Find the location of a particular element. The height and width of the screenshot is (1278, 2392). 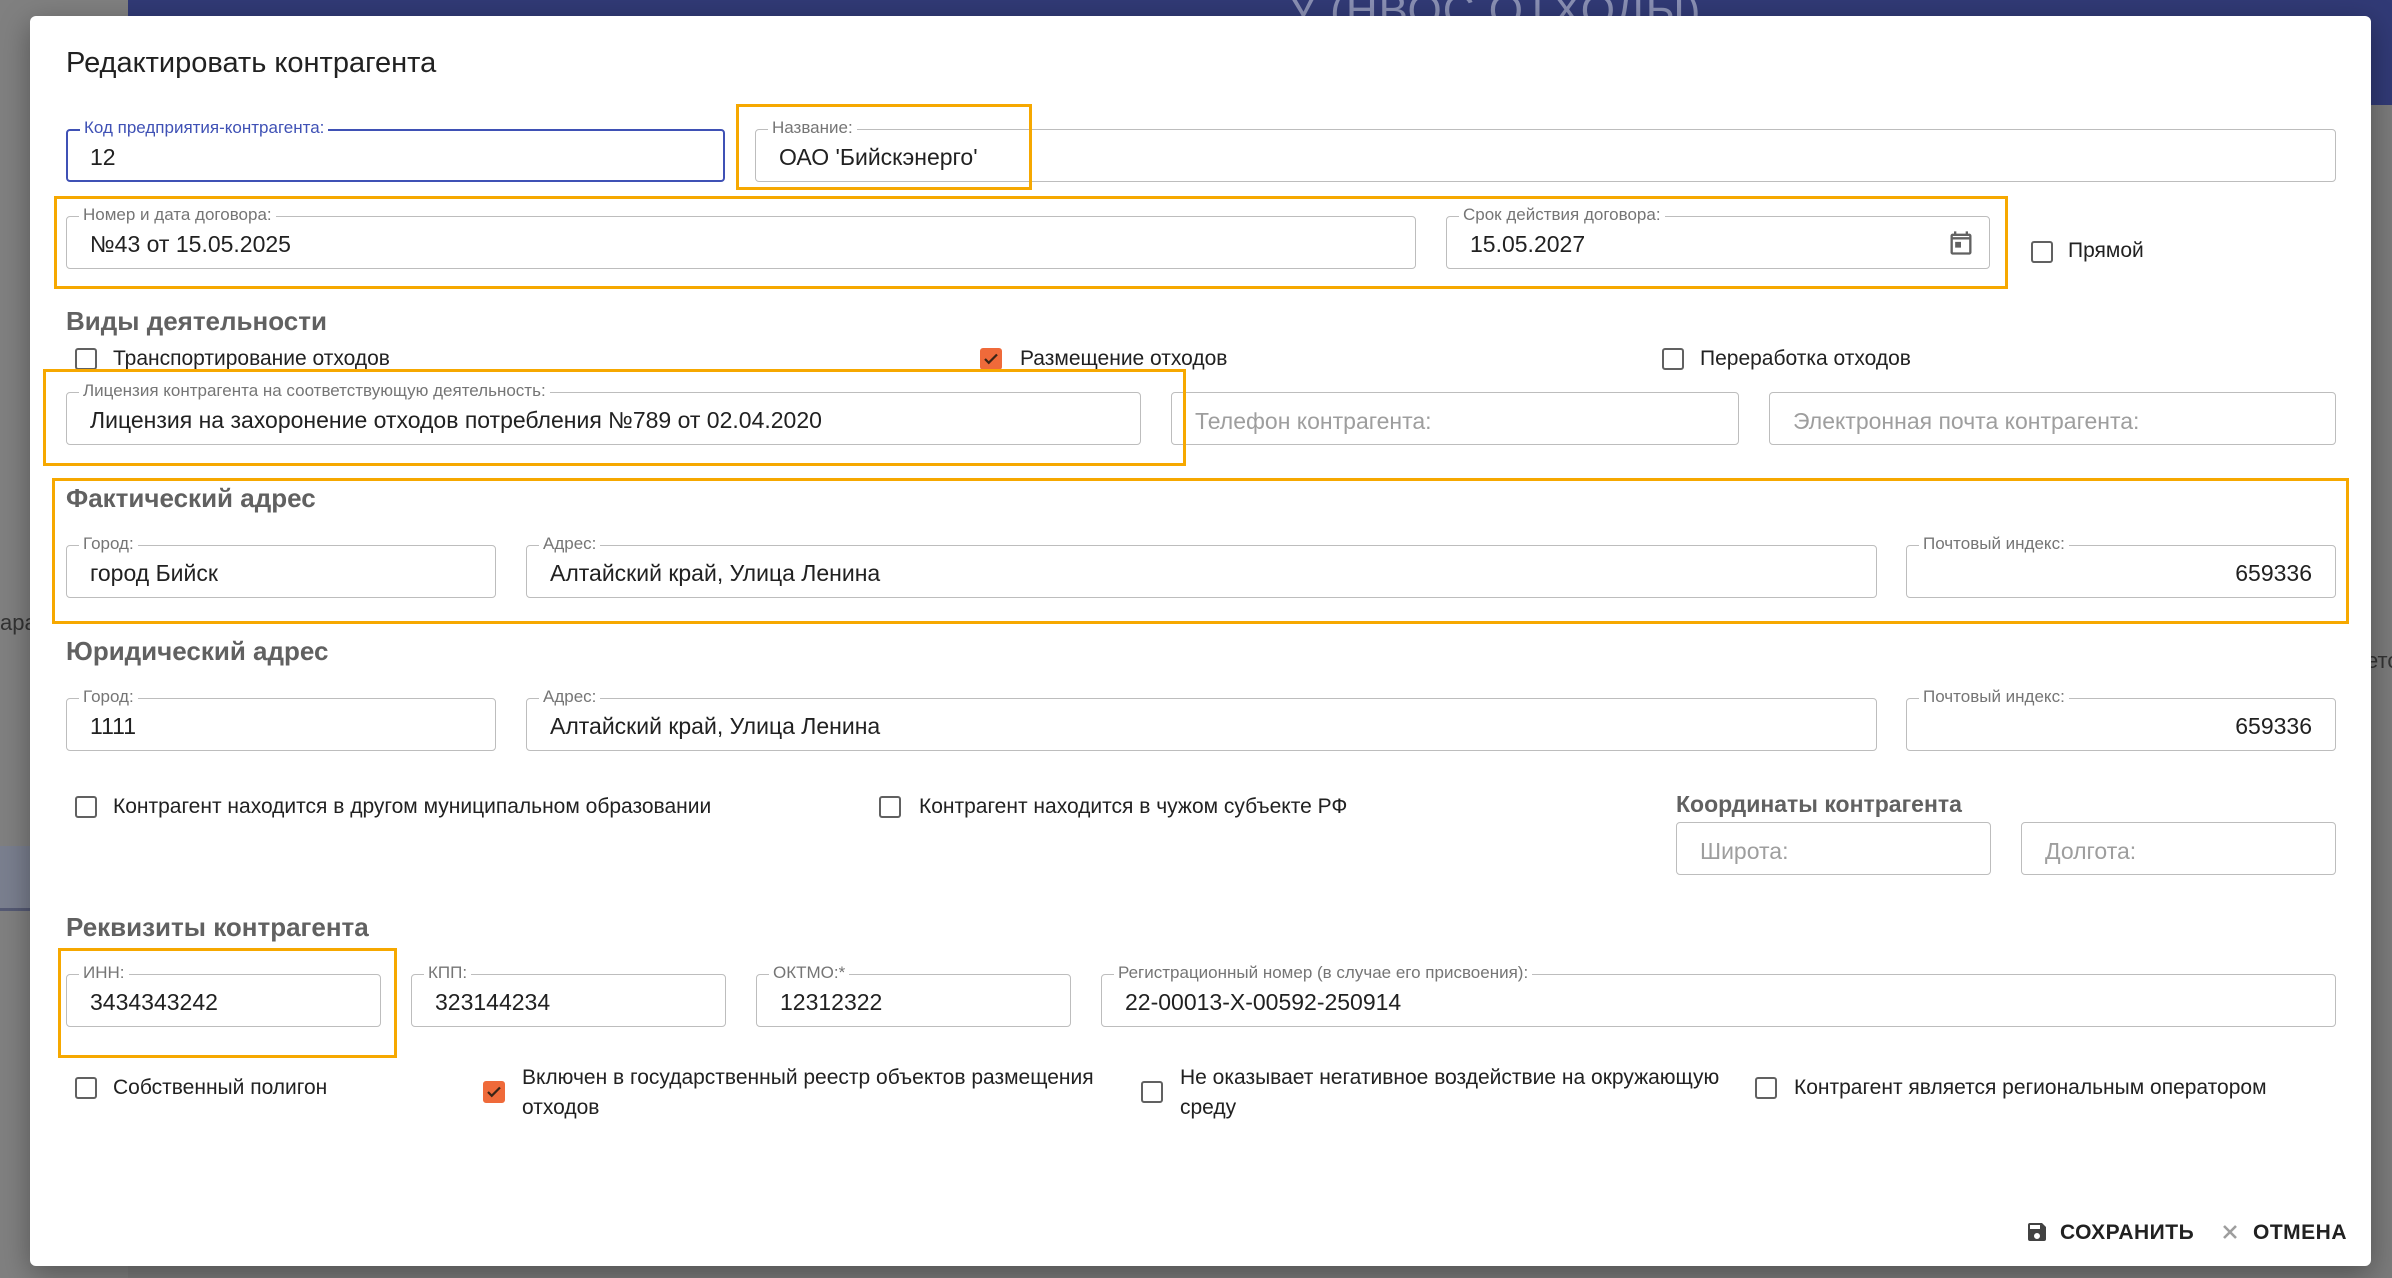

save-button: СОХРАНИТЬ is located at coordinates (2125, 1232).